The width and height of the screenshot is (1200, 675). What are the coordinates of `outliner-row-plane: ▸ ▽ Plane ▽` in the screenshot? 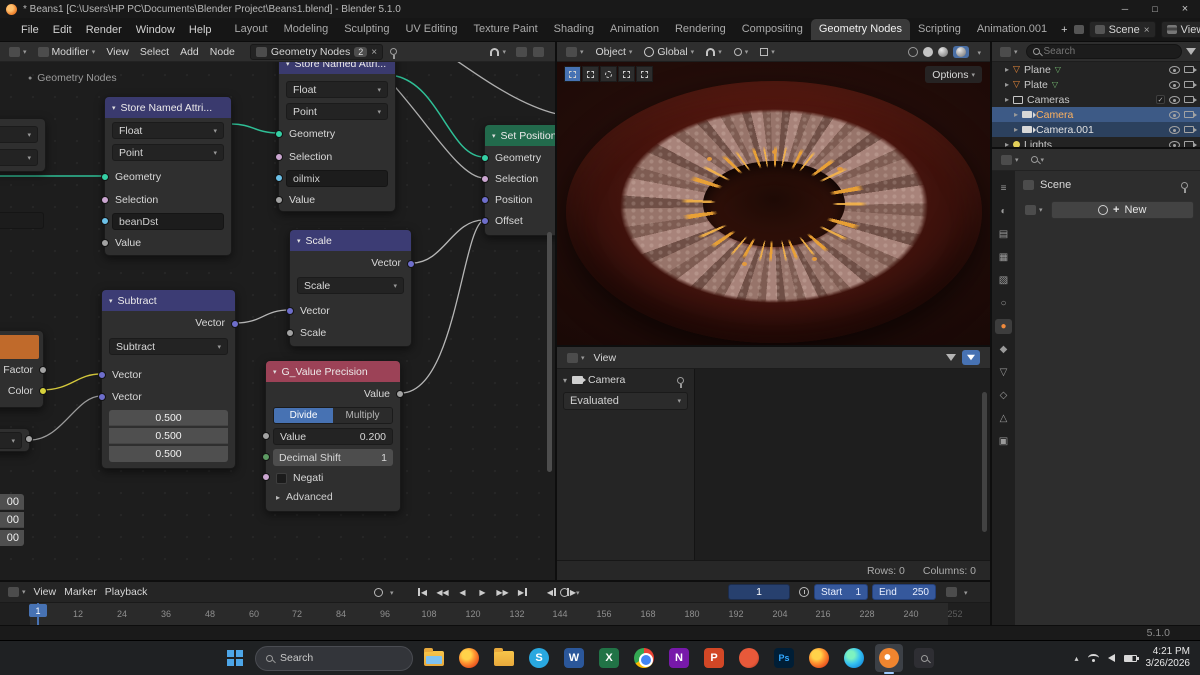 It's located at (1096, 69).